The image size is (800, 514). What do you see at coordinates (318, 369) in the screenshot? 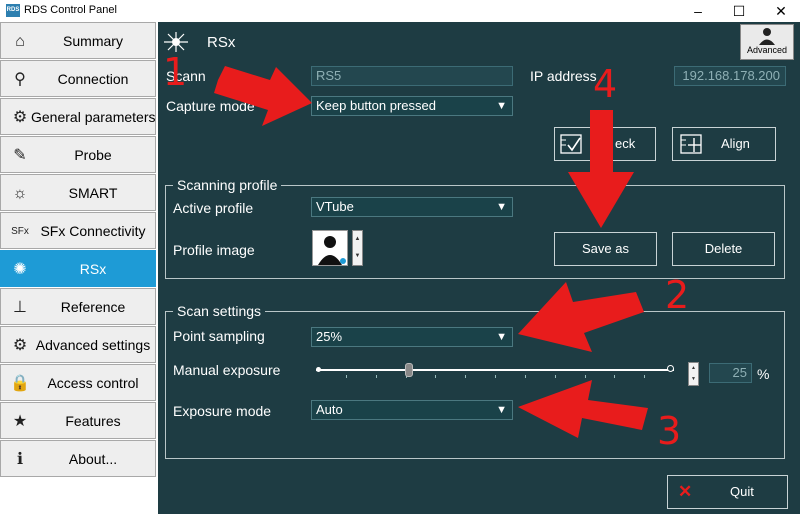
I see `slider-min-dot` at bounding box center [318, 369].